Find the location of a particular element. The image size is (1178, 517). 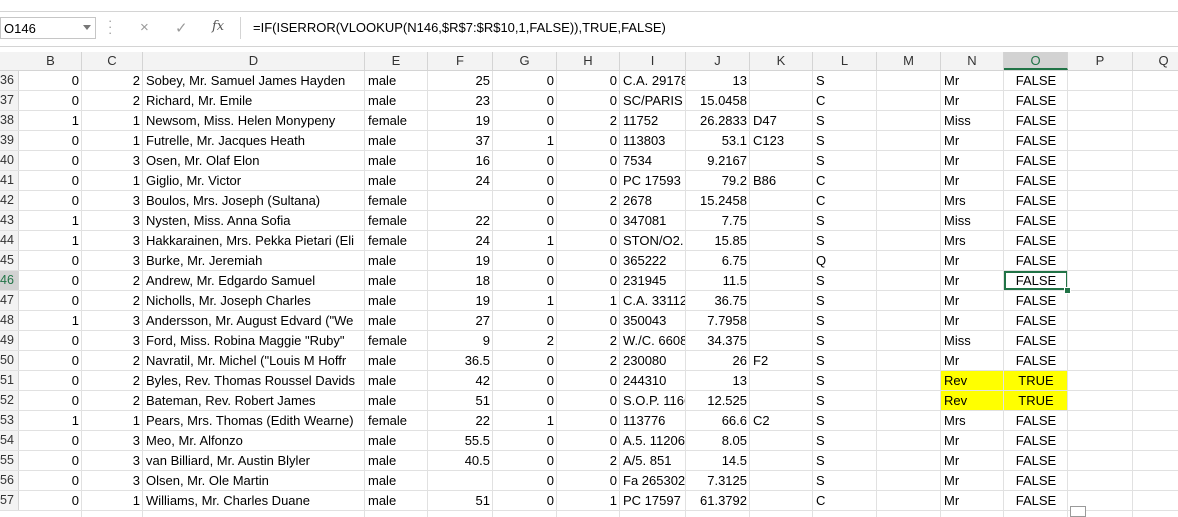

cell-i: W./C. 6608 is located at coordinates (653, 340).